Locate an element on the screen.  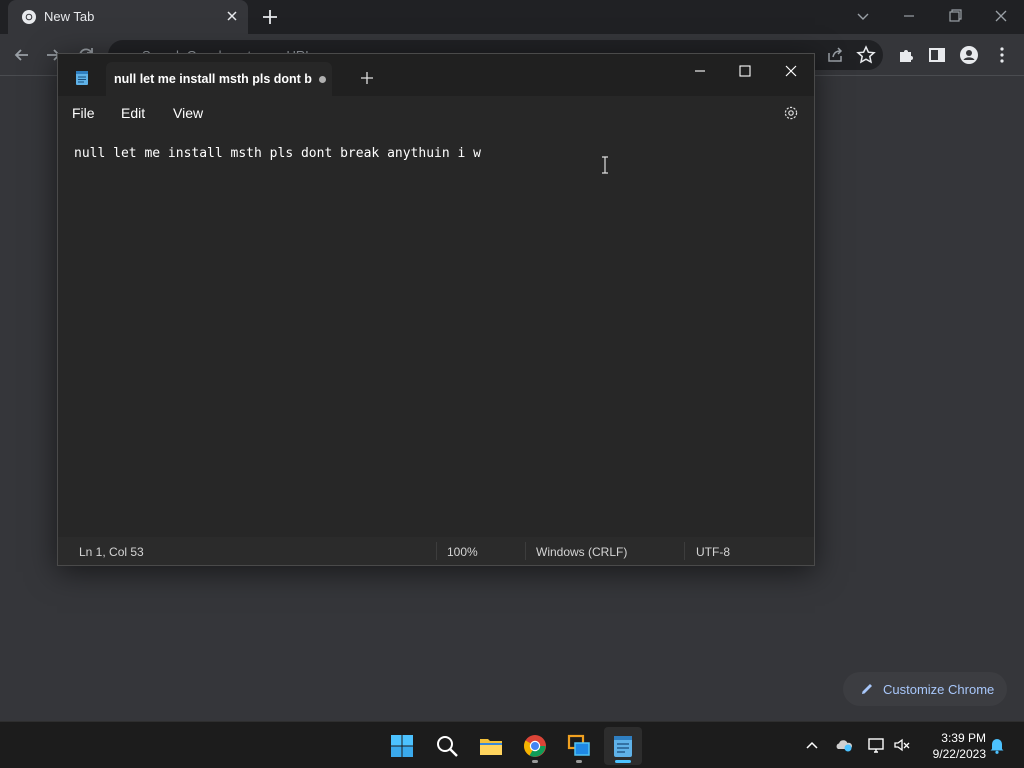
close-tab-icon is located at coordinates (232, 16).